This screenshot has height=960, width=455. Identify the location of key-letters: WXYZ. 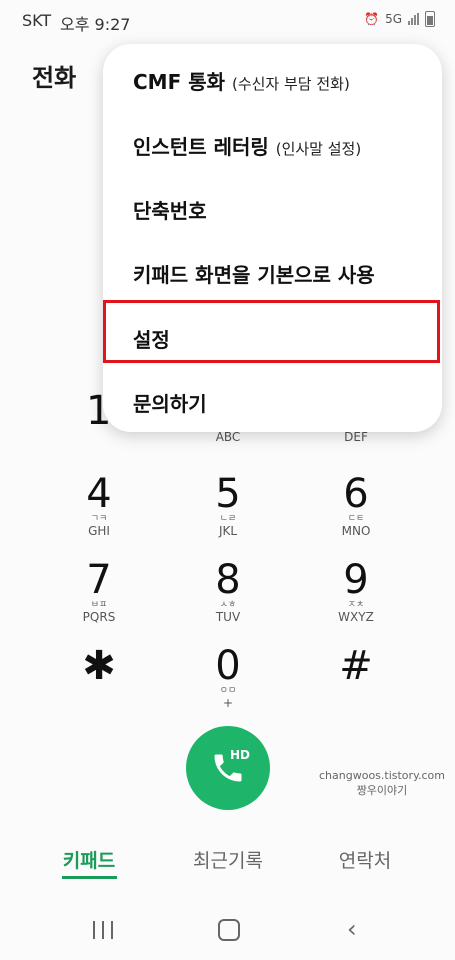
(356, 617).